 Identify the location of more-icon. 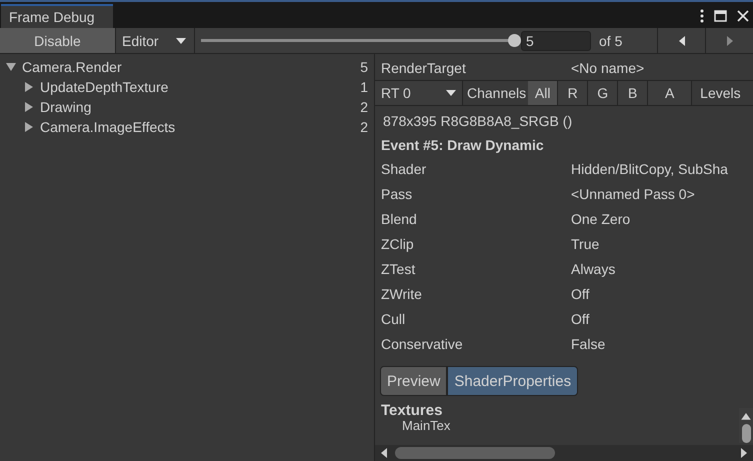
(702, 16).